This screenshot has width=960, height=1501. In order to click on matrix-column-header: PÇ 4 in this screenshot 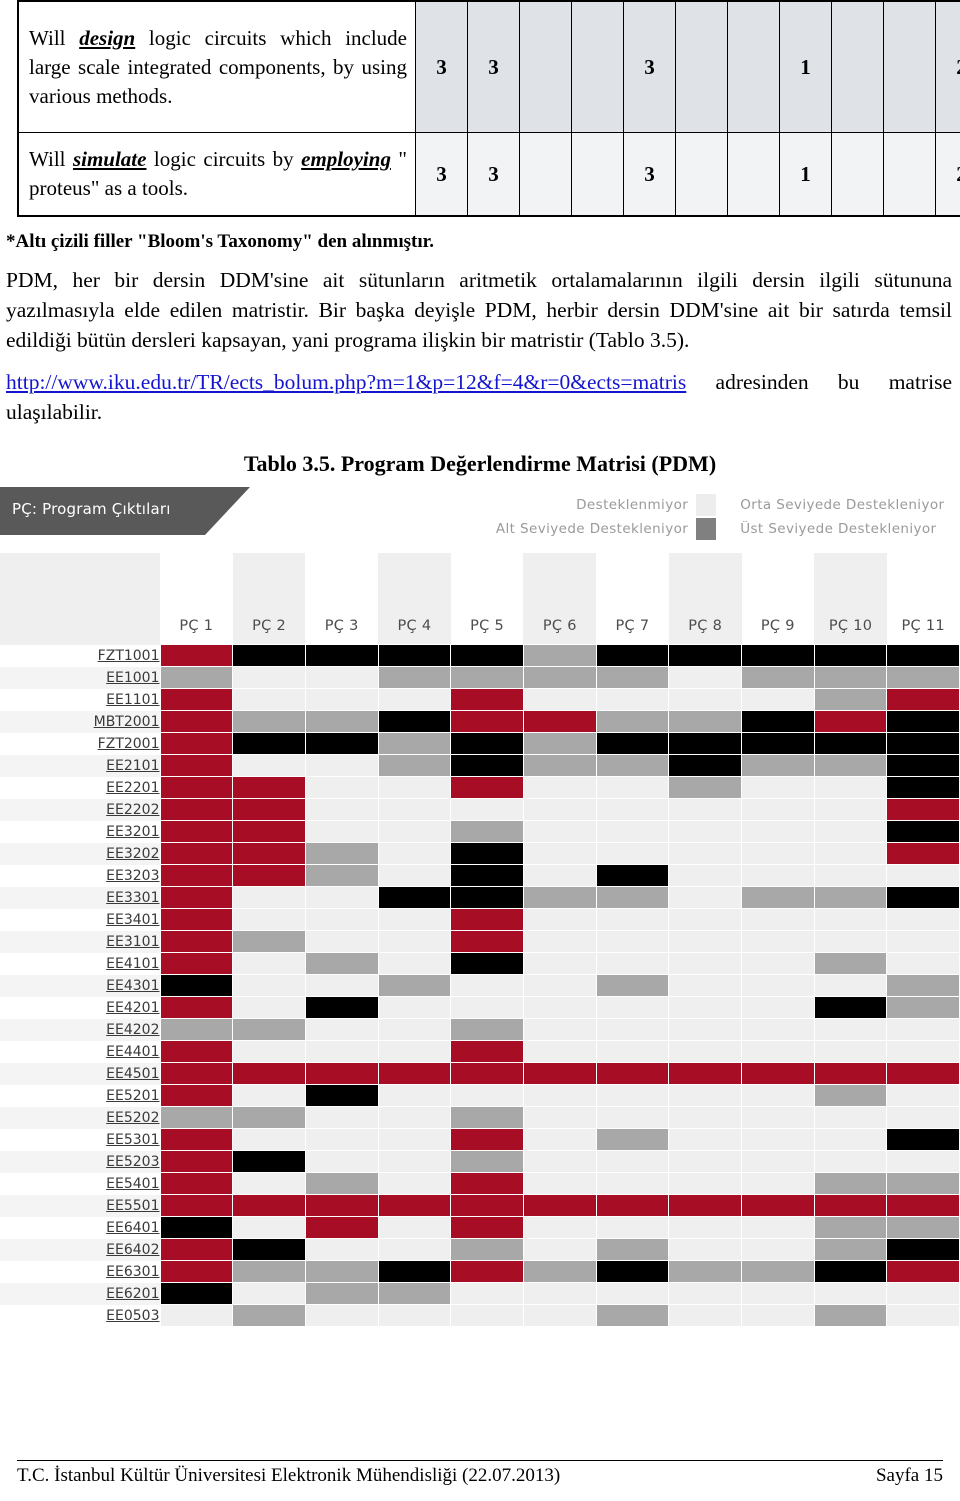, I will do `click(414, 599)`.